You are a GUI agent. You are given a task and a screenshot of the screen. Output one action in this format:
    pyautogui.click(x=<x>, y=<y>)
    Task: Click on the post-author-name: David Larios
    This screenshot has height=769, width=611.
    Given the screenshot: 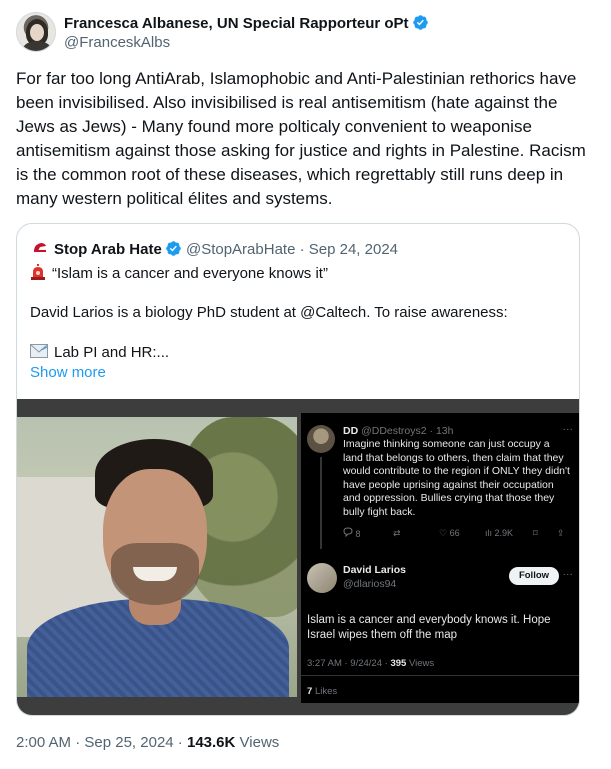 What is the action you would take?
    pyautogui.click(x=375, y=570)
    